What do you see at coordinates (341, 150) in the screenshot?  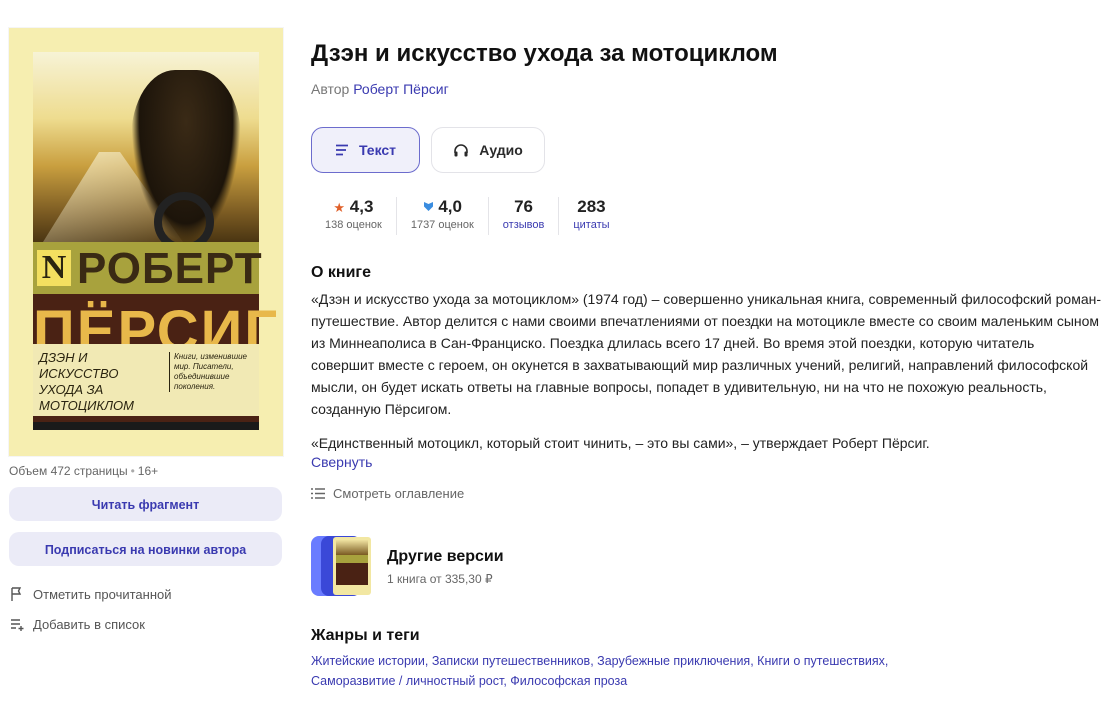 I see `text-lines-icon` at bounding box center [341, 150].